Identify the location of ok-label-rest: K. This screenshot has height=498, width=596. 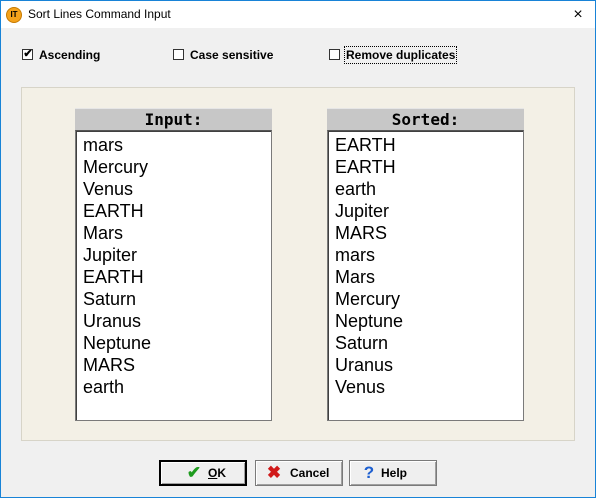
(222, 473).